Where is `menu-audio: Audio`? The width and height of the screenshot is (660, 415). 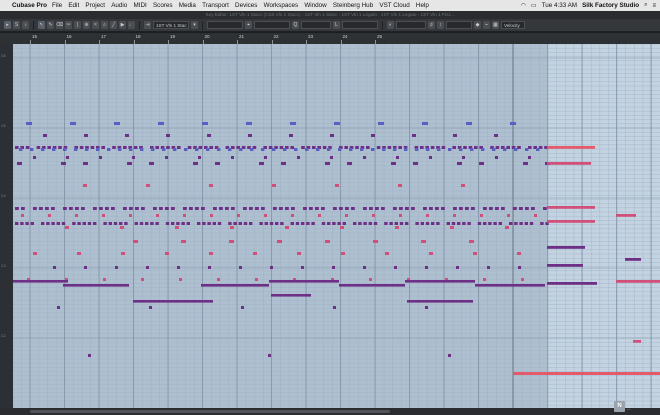 menu-audio: Audio is located at coordinates (119, 5).